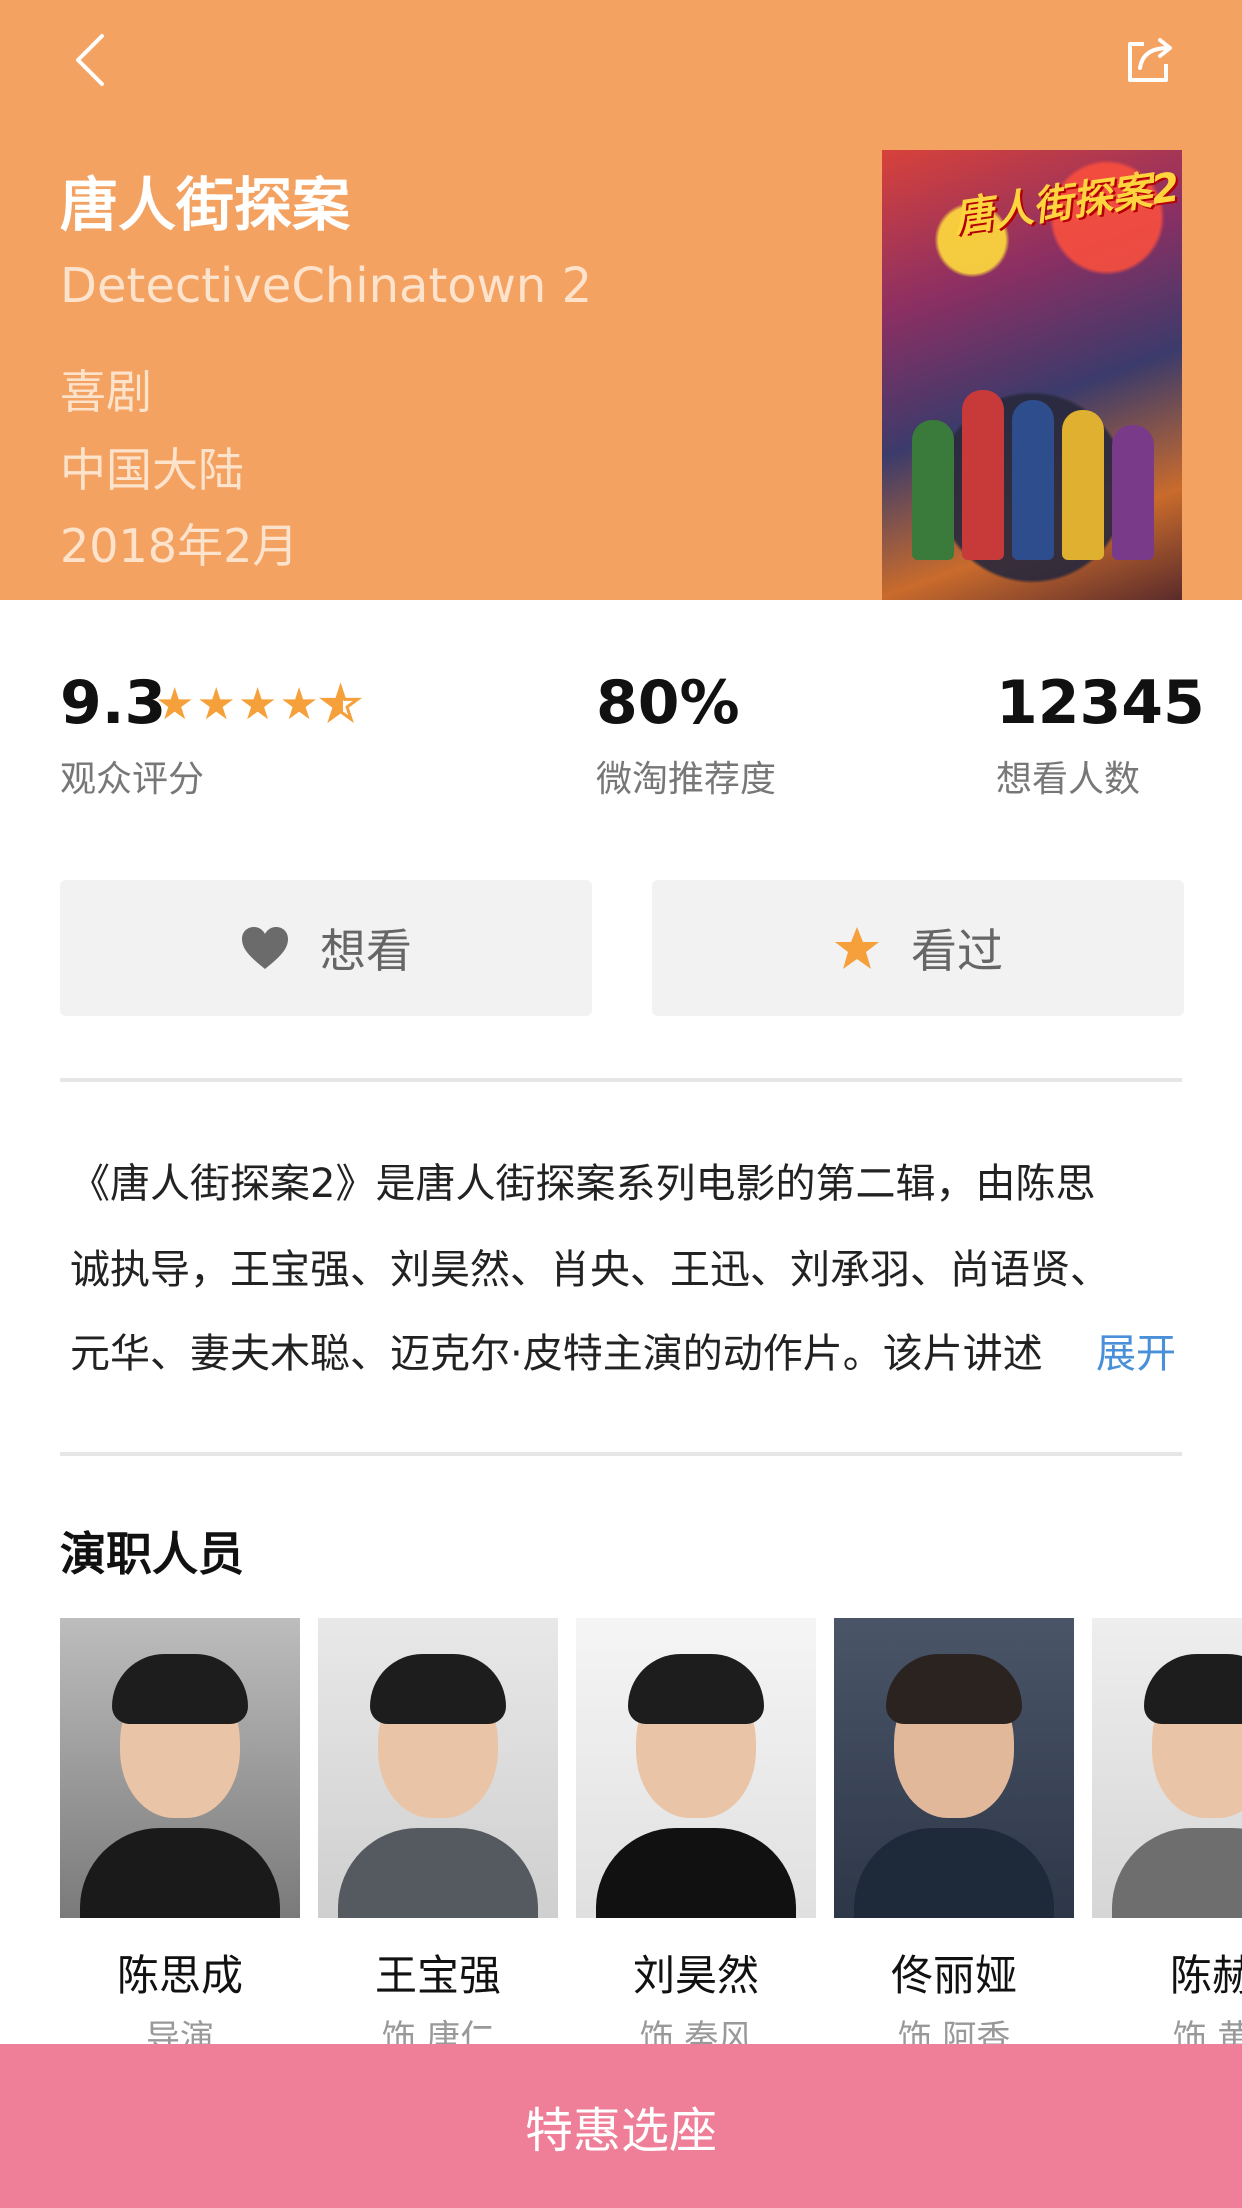 The image size is (1242, 2208). I want to click on synopsis-line: 《唐人街探案2》是唐人街探案系列电影的第二辑，由陈思, so click(583, 1184).